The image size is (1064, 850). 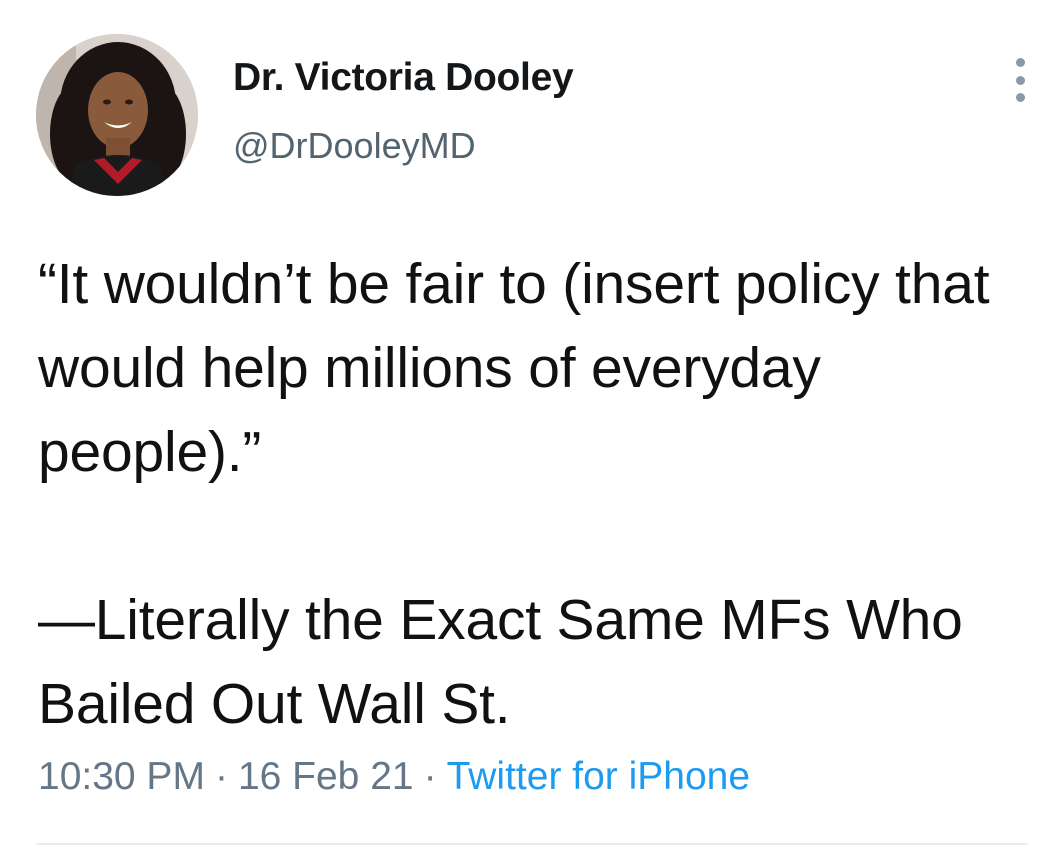 I want to click on author-info: Dr. Victoria Dooley @DrDooleyMD, so click(x=403, y=111).